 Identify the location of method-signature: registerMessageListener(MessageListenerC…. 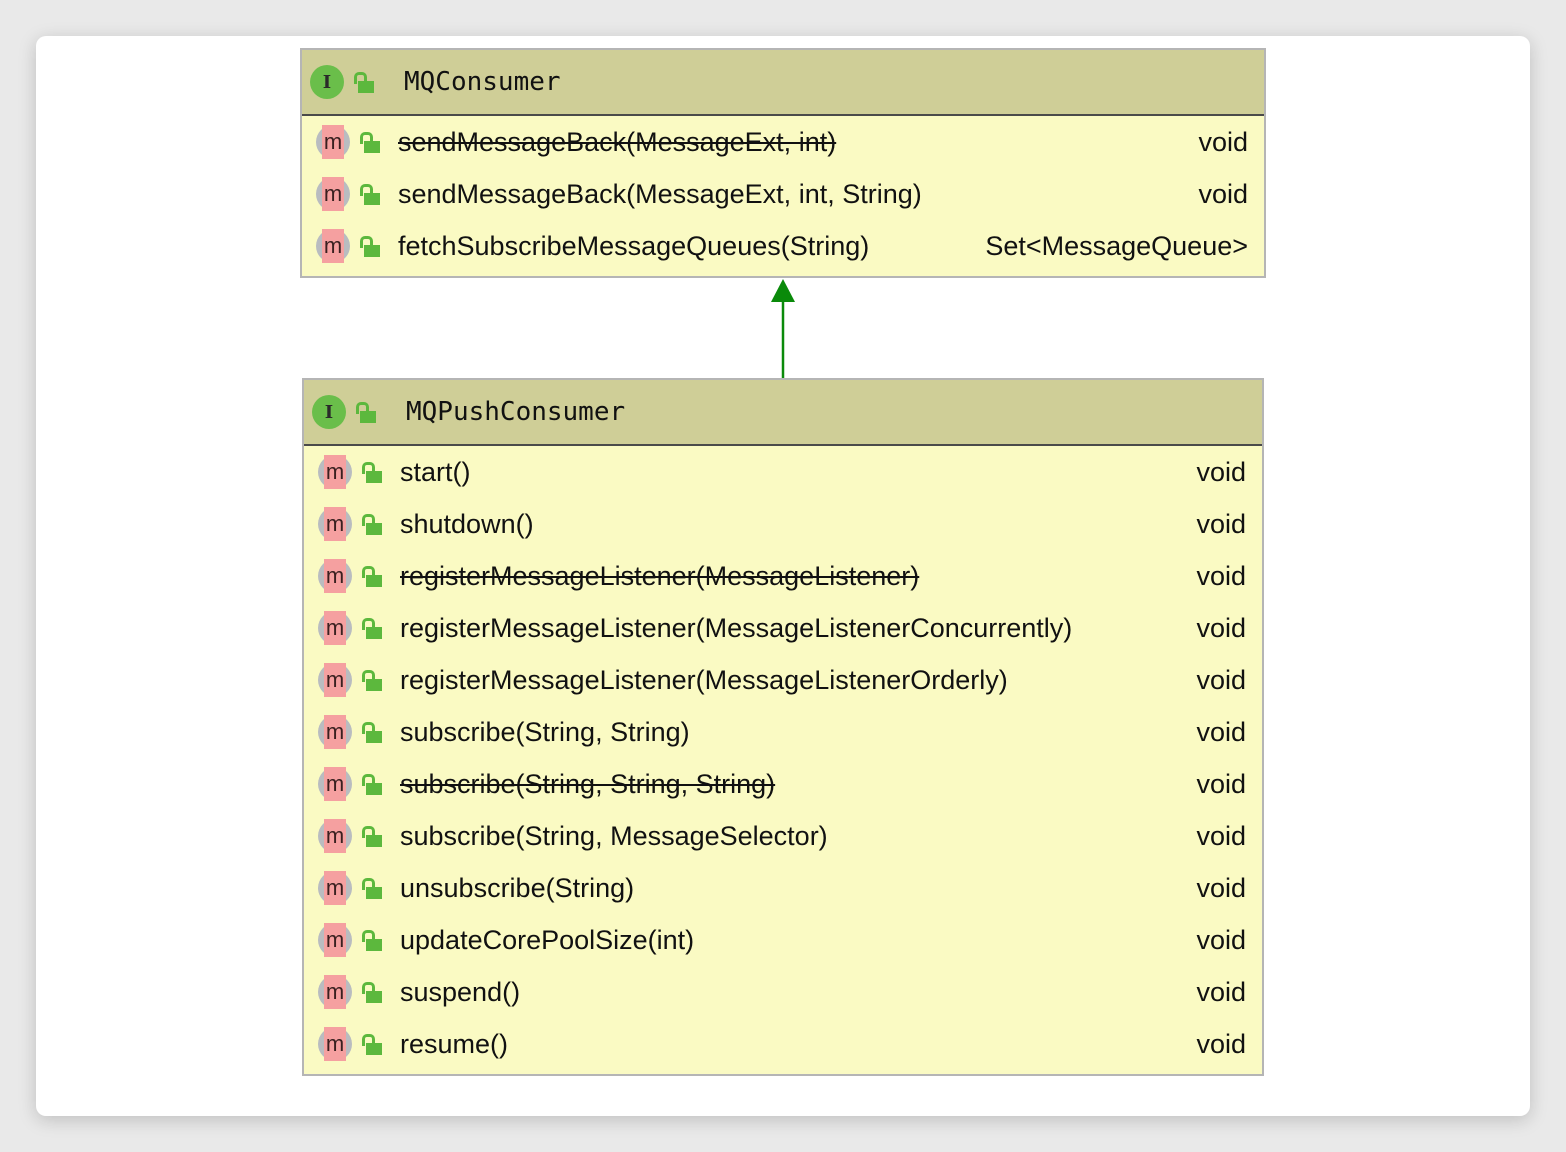
(736, 627).